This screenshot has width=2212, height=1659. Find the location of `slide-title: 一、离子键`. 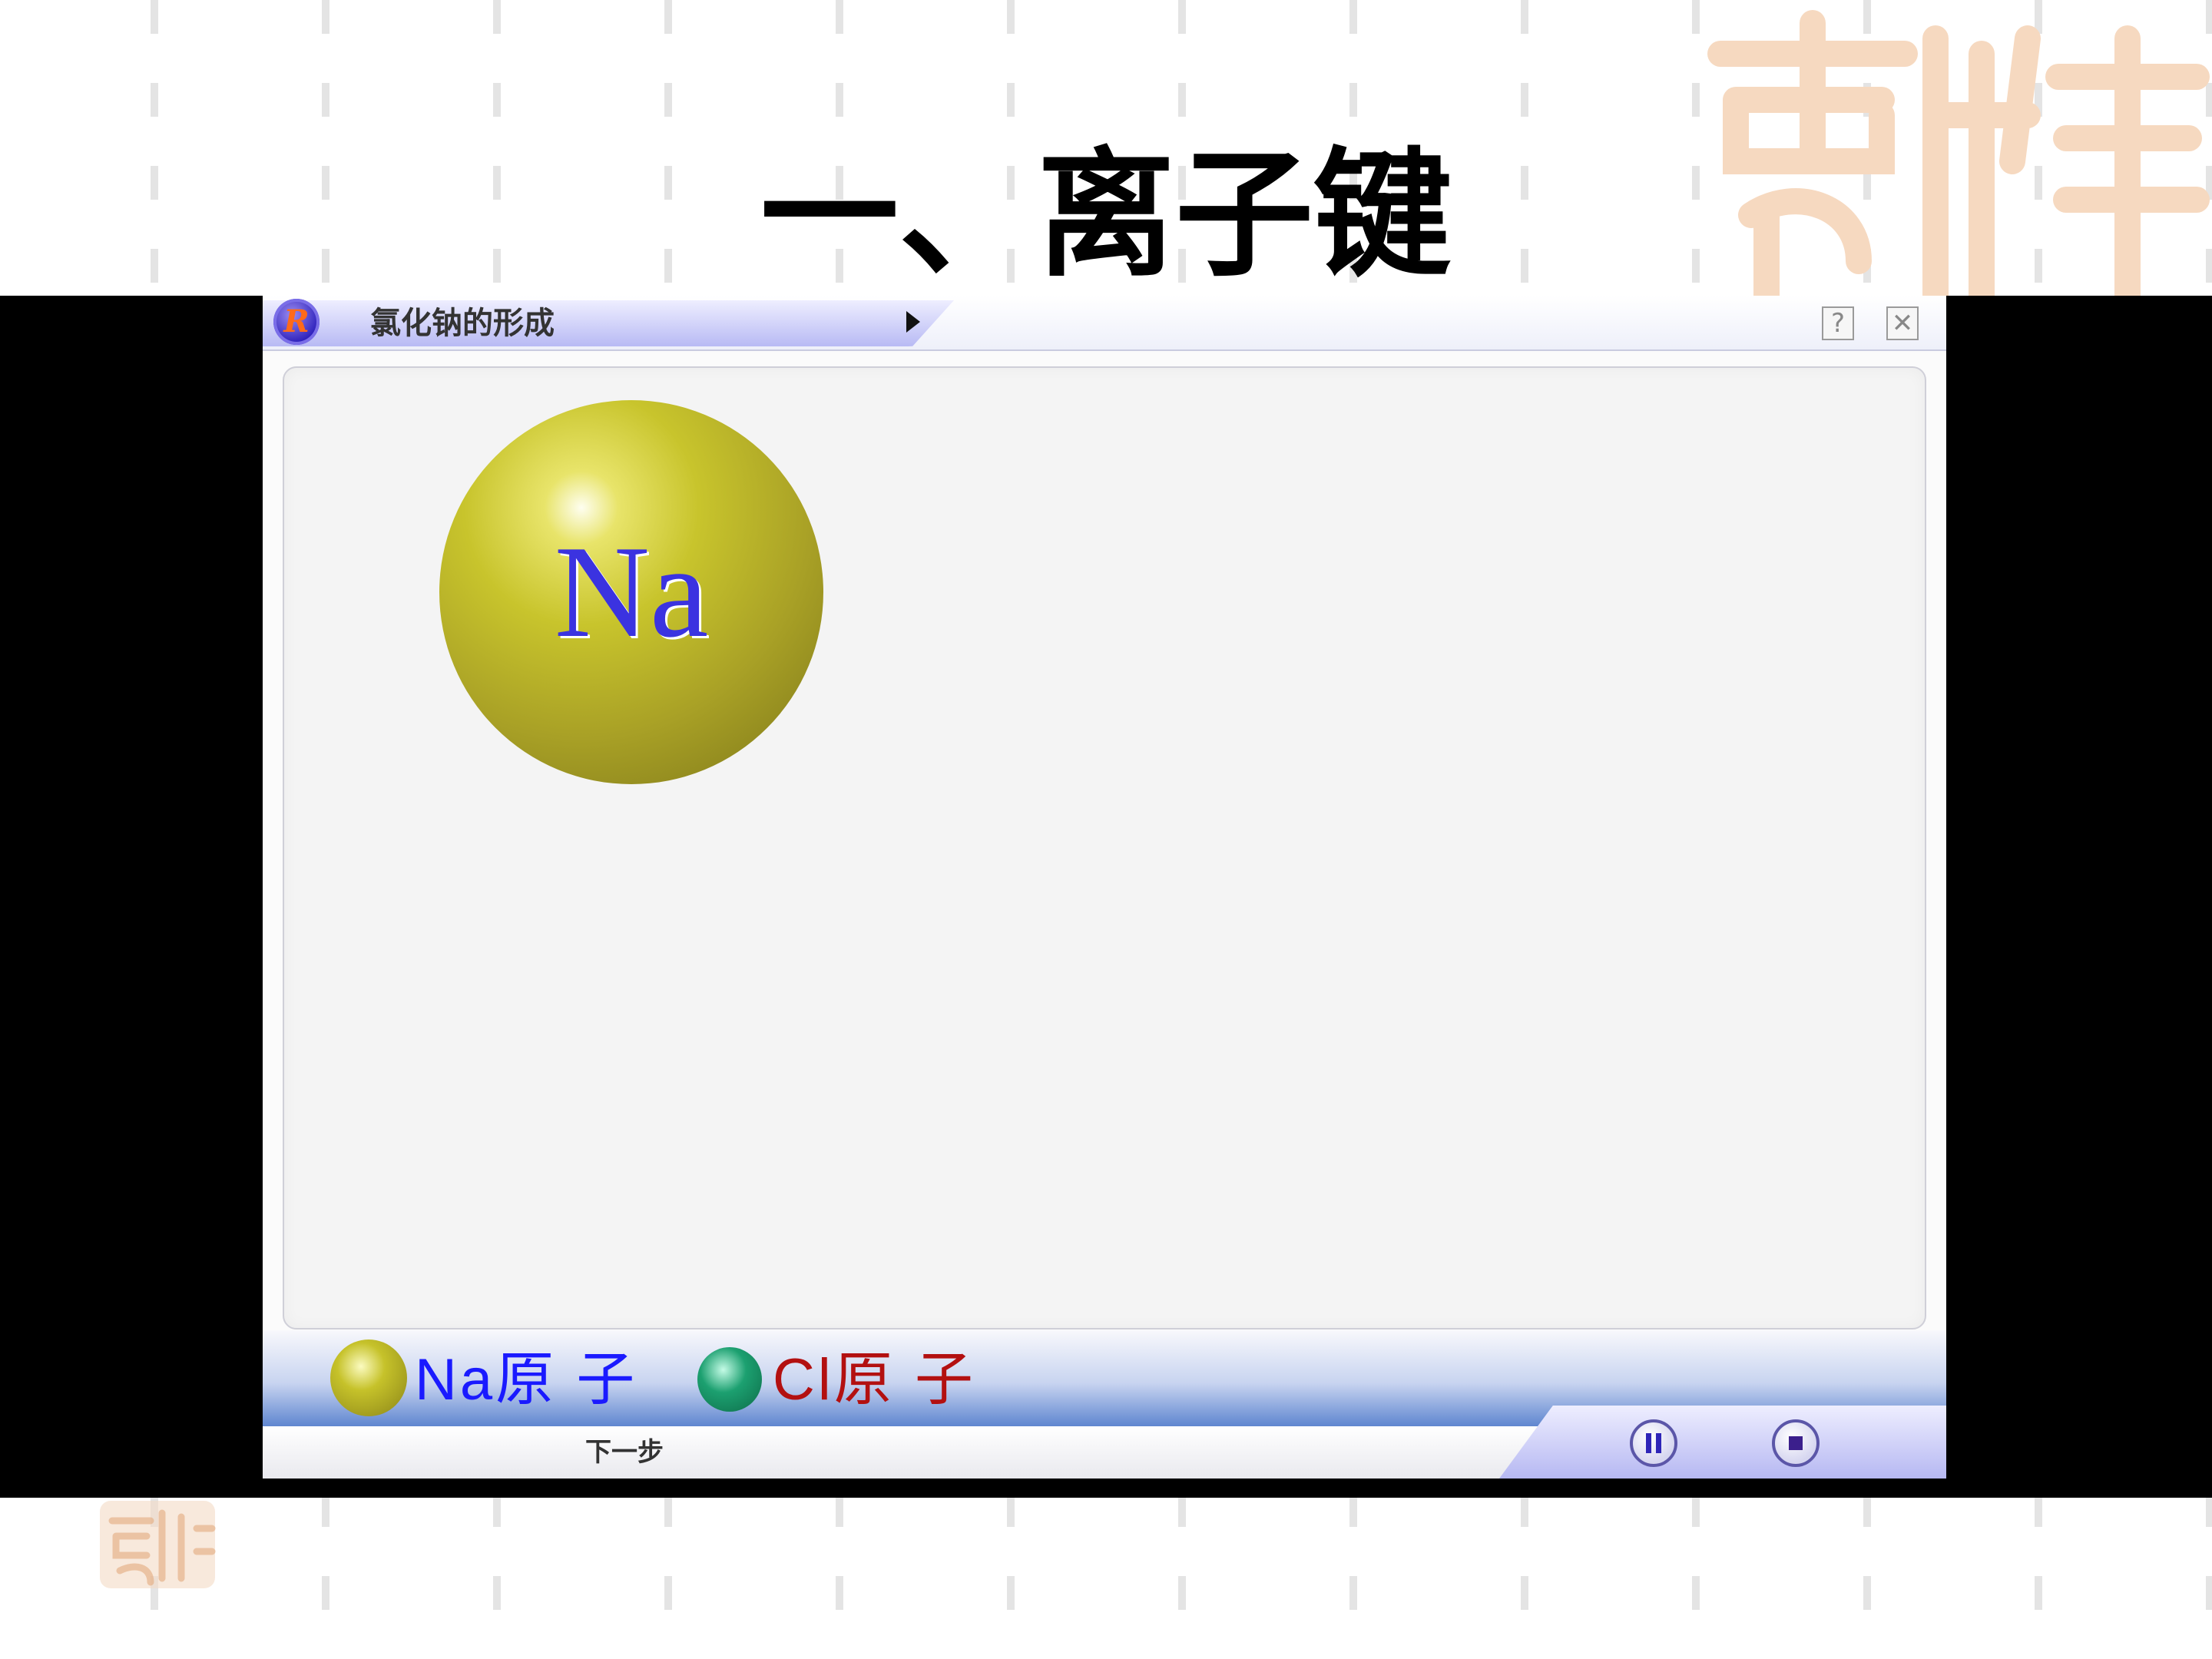

slide-title: 一、离子键 is located at coordinates (1106, 215).